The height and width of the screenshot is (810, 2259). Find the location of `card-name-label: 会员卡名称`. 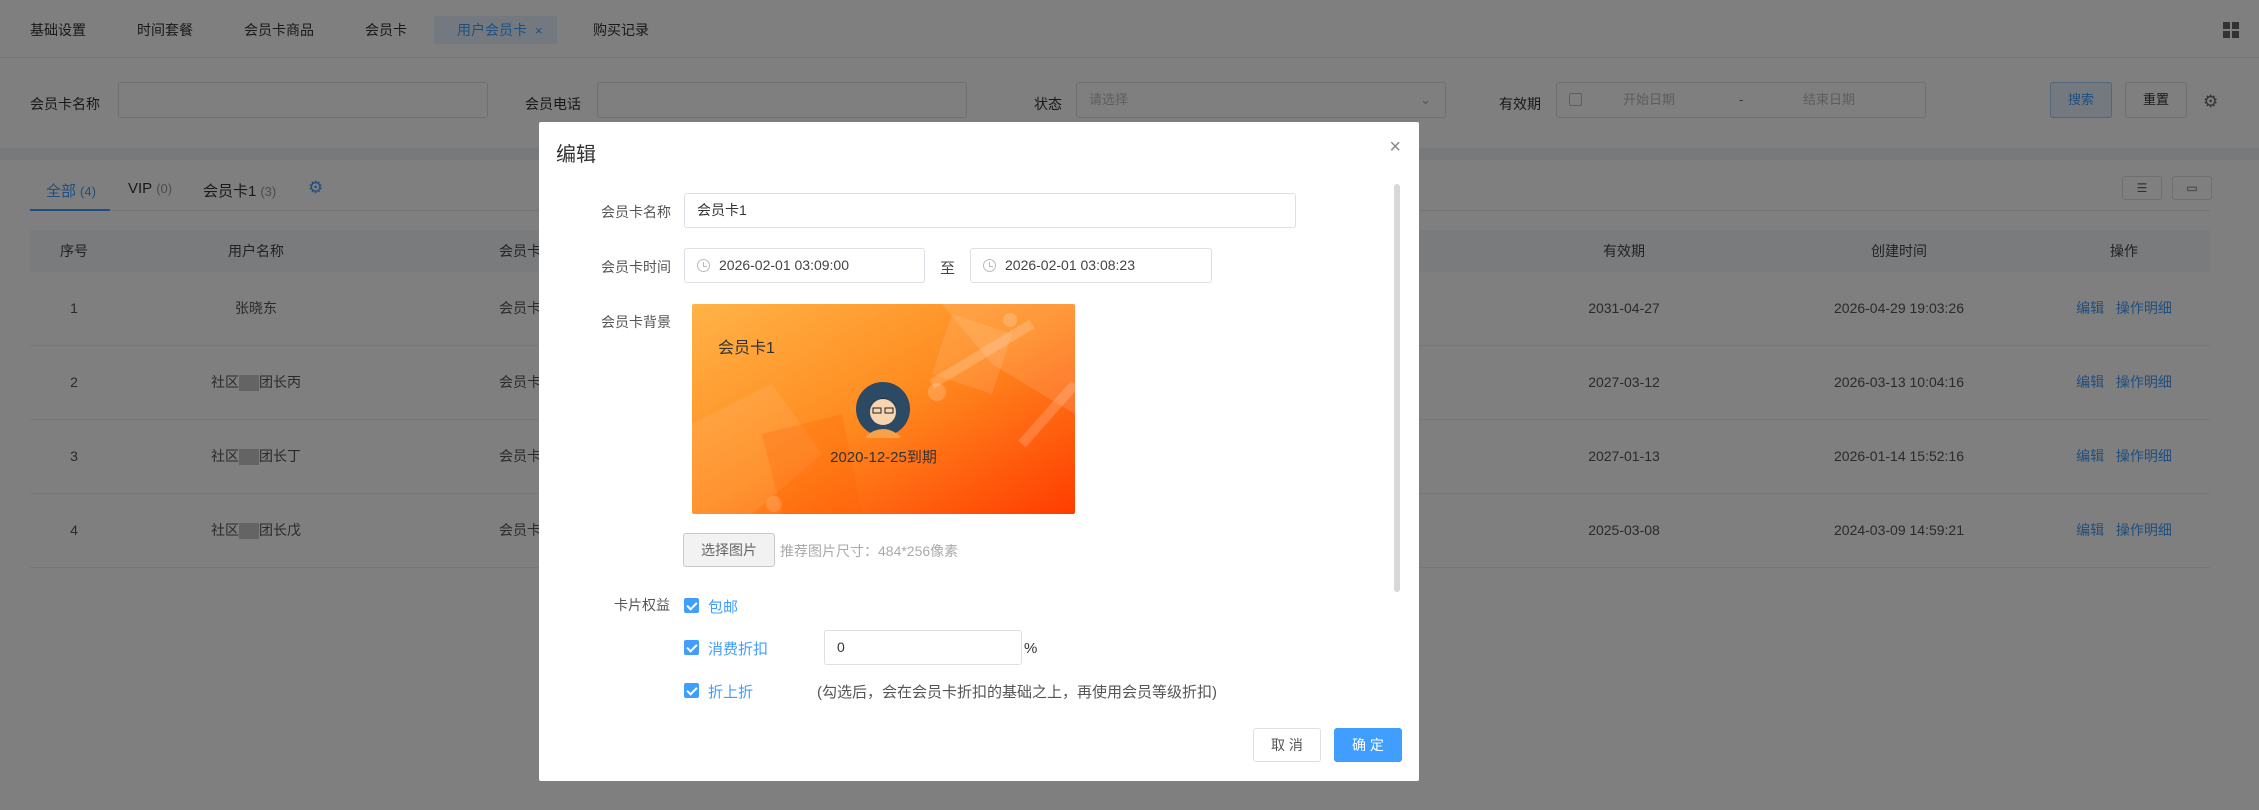

card-name-label: 会员卡名称 is located at coordinates (636, 212).